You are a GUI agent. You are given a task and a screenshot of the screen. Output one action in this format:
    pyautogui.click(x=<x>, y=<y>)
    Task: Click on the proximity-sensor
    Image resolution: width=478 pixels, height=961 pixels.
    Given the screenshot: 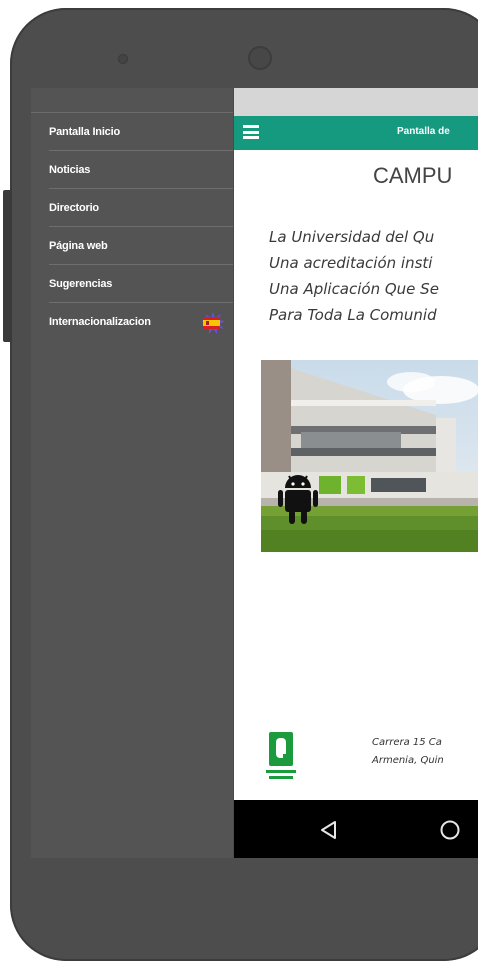 What is the action you would take?
    pyautogui.click(x=123, y=59)
    